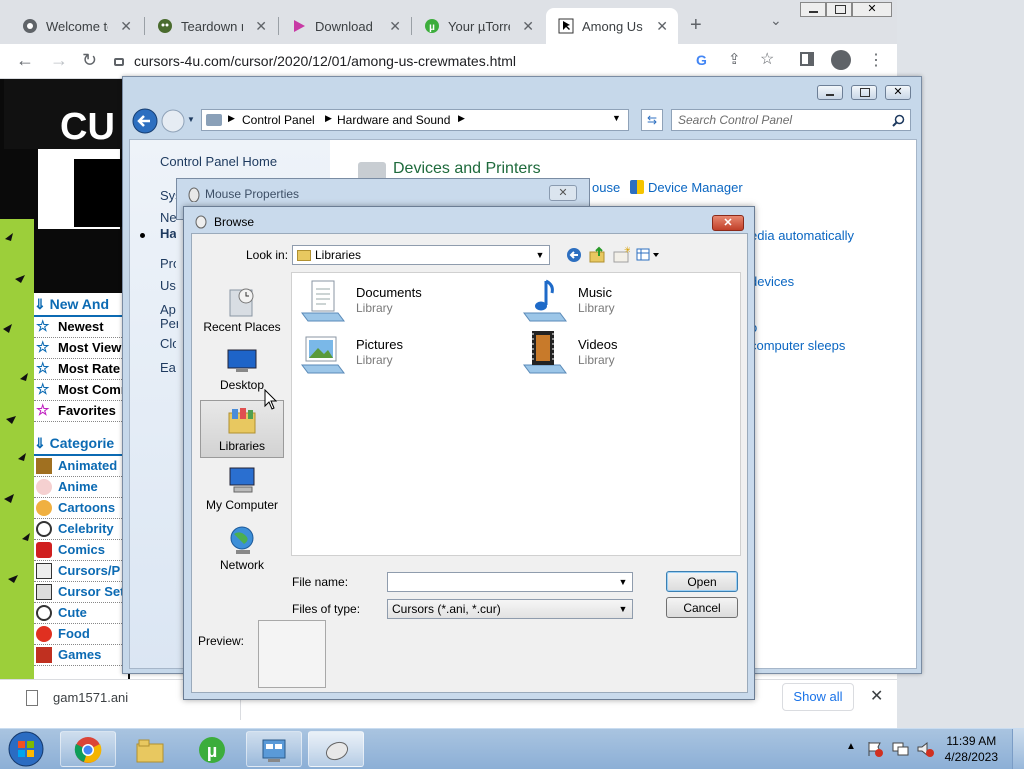 This screenshot has width=1024, height=769. Describe the element at coordinates (616, 118) in the screenshot. I see `address-dropdown-icon: ▼` at that location.